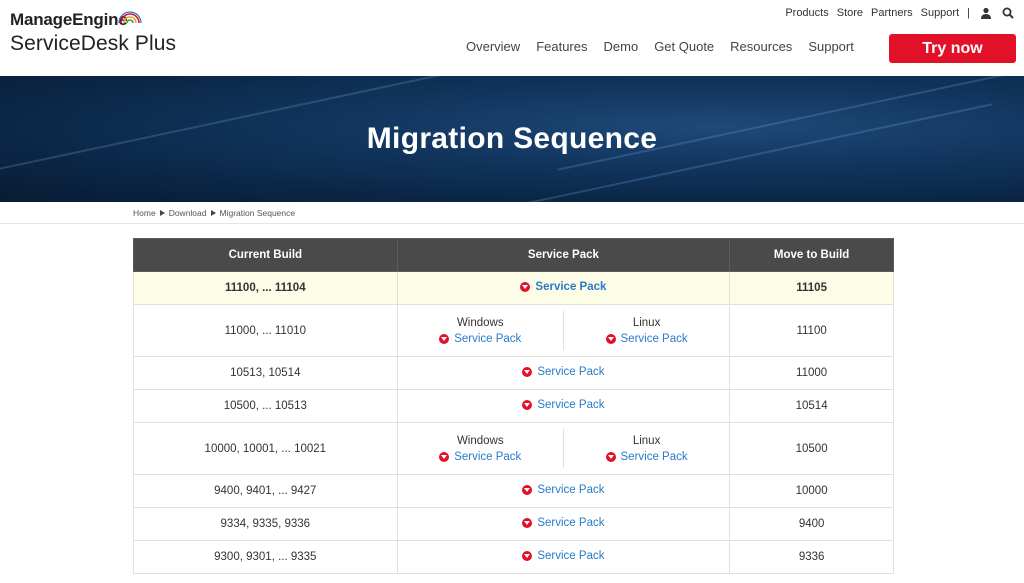  Describe the element at coordinates (811, 373) in the screenshot. I see `move-to-build-cell: 11000` at that location.